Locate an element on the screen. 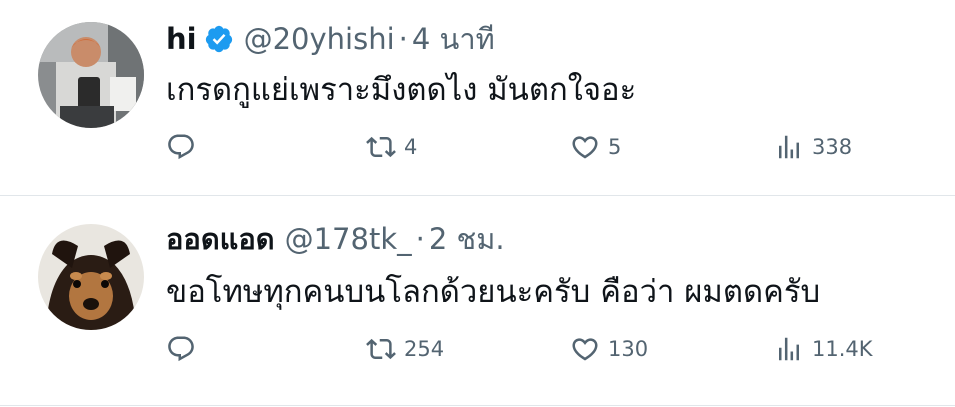  tweet-header: hi @20yhishi · 4 นาที is located at coordinates (330, 39).